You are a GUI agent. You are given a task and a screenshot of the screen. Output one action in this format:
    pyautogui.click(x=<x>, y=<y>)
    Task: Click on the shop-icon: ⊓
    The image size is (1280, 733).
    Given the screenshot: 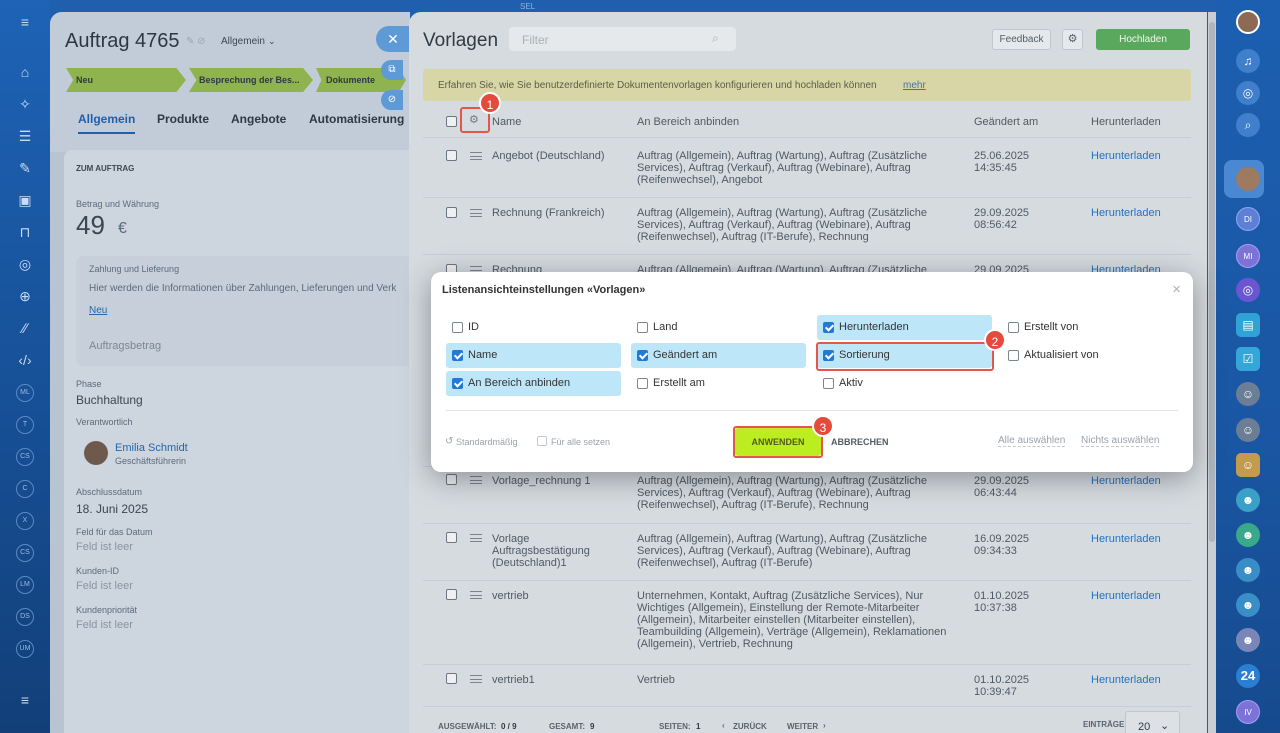 What is the action you would take?
    pyautogui.click(x=25, y=232)
    